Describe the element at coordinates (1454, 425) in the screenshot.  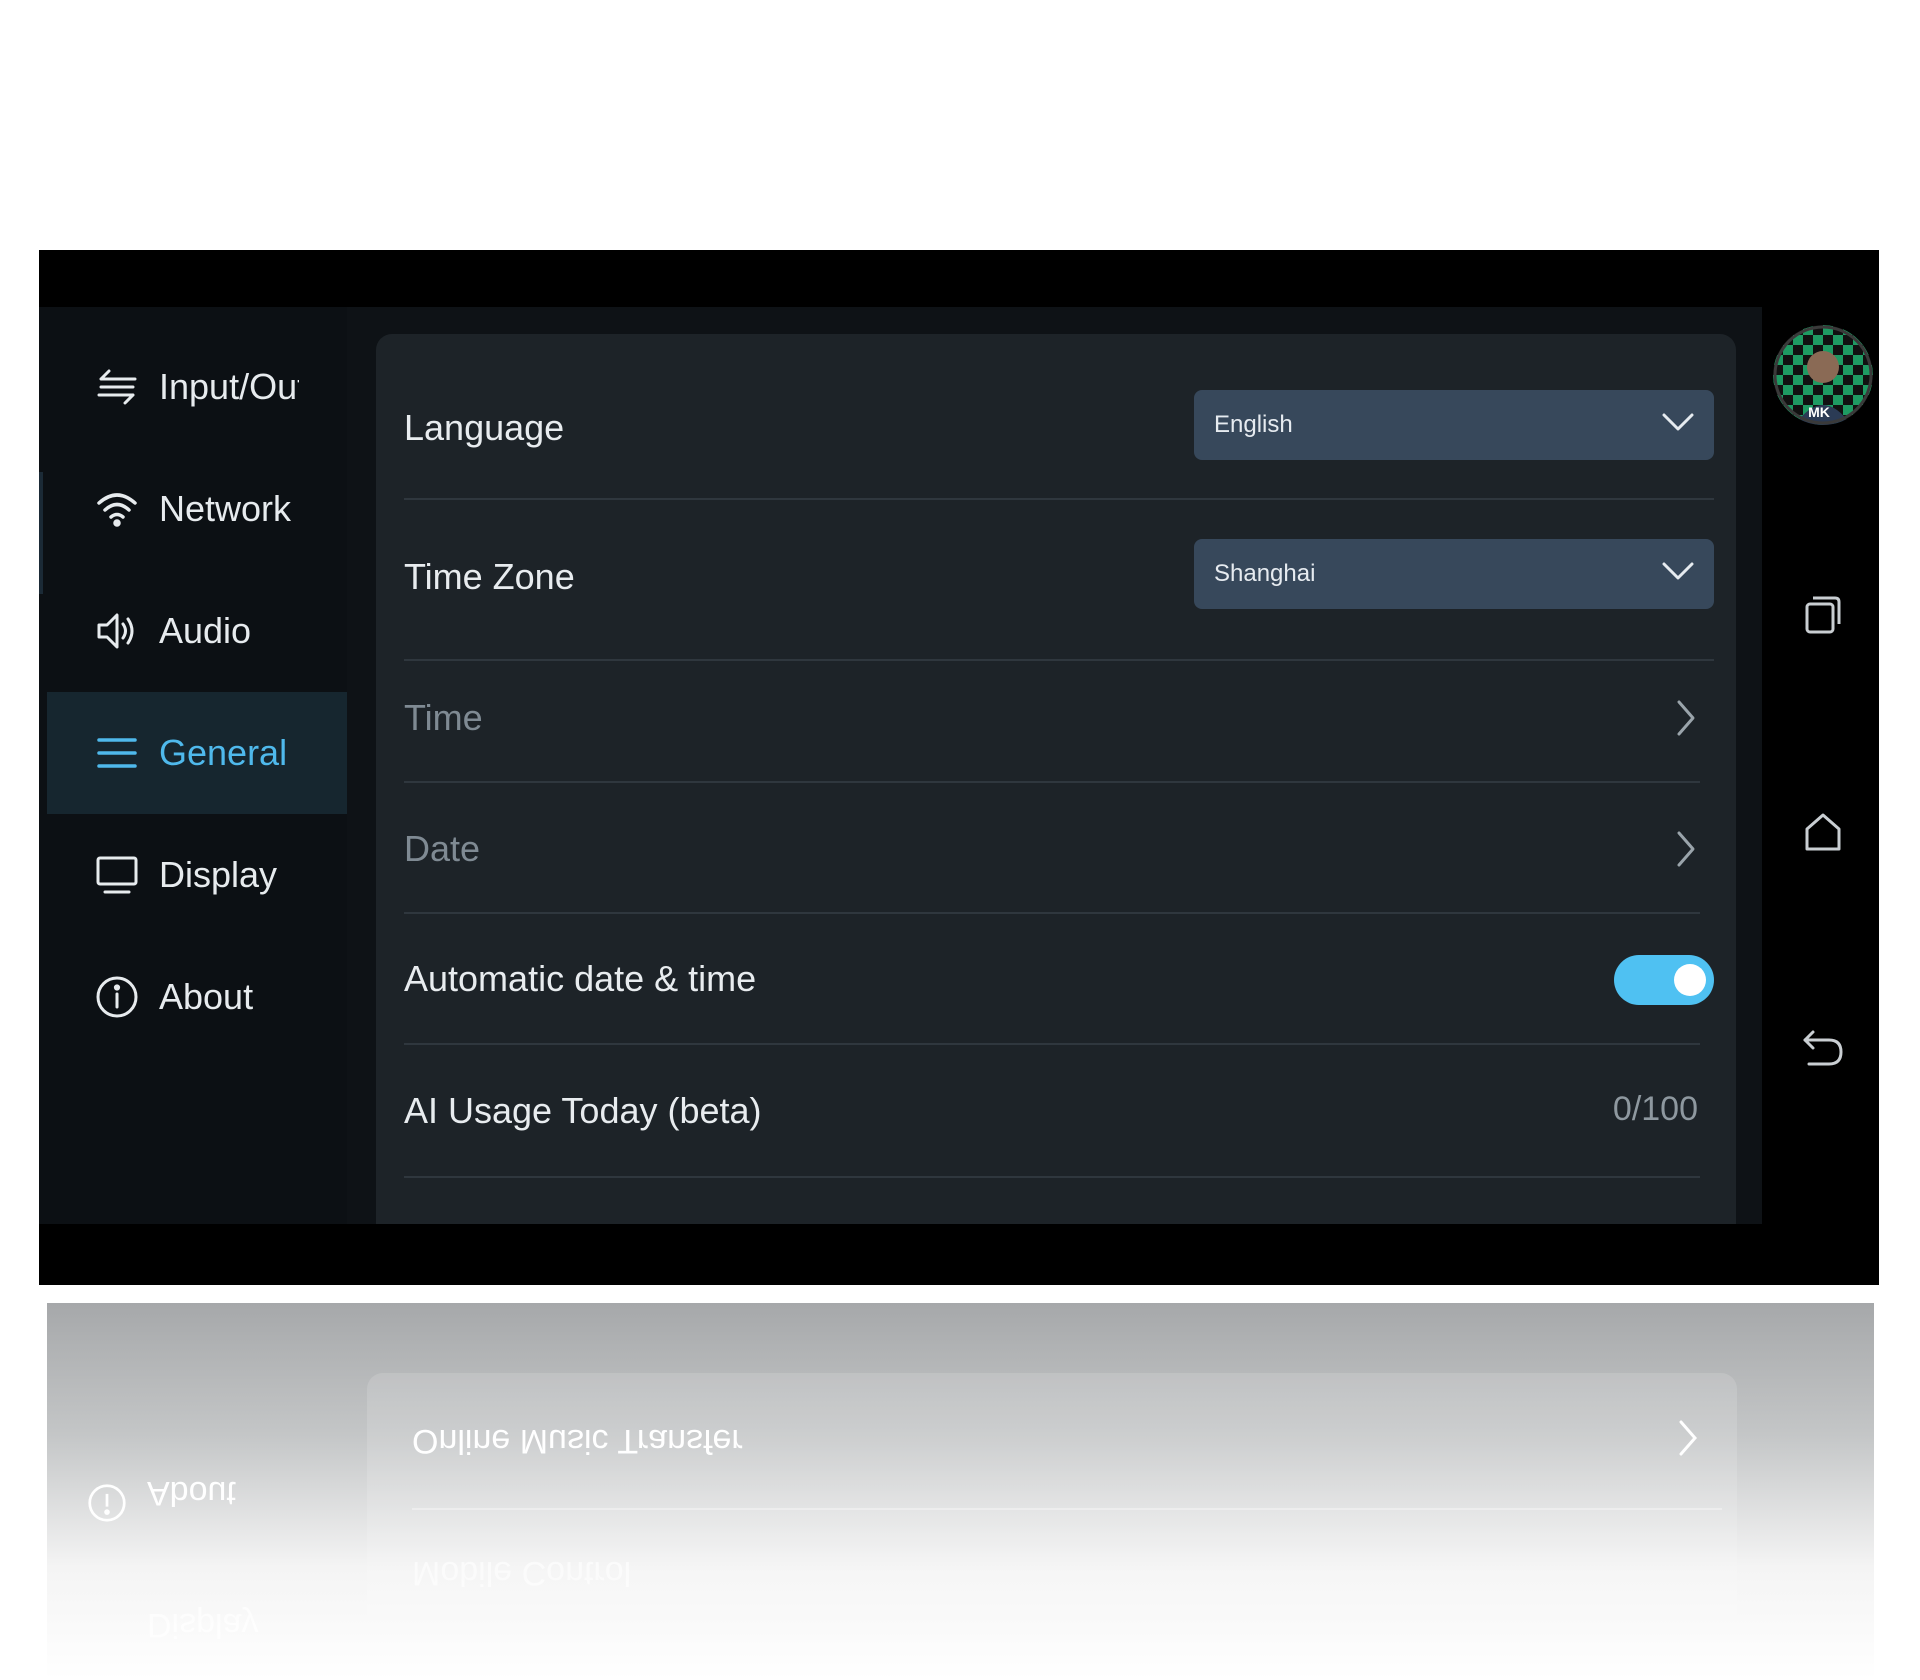
I see `language-dropdown: English` at that location.